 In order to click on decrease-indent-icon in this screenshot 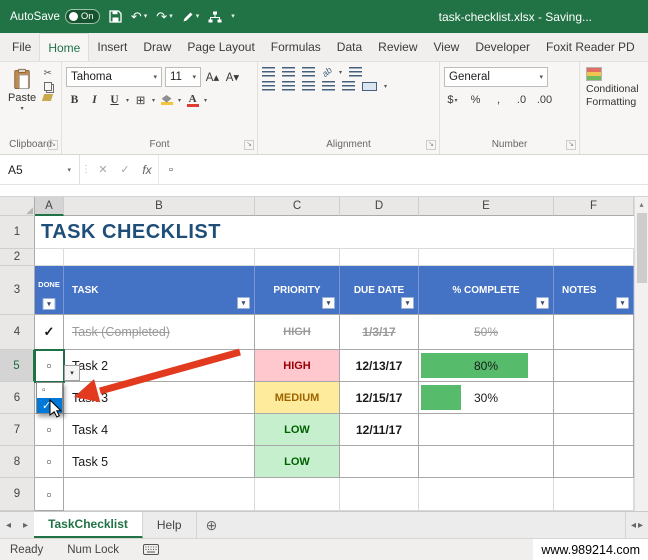, I will do `click(328, 86)`.